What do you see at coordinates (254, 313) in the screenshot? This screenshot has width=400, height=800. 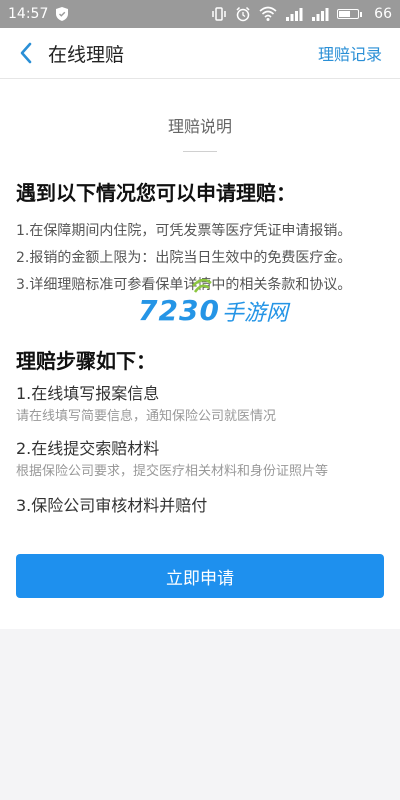 I see `watermark-text: 手游网` at bounding box center [254, 313].